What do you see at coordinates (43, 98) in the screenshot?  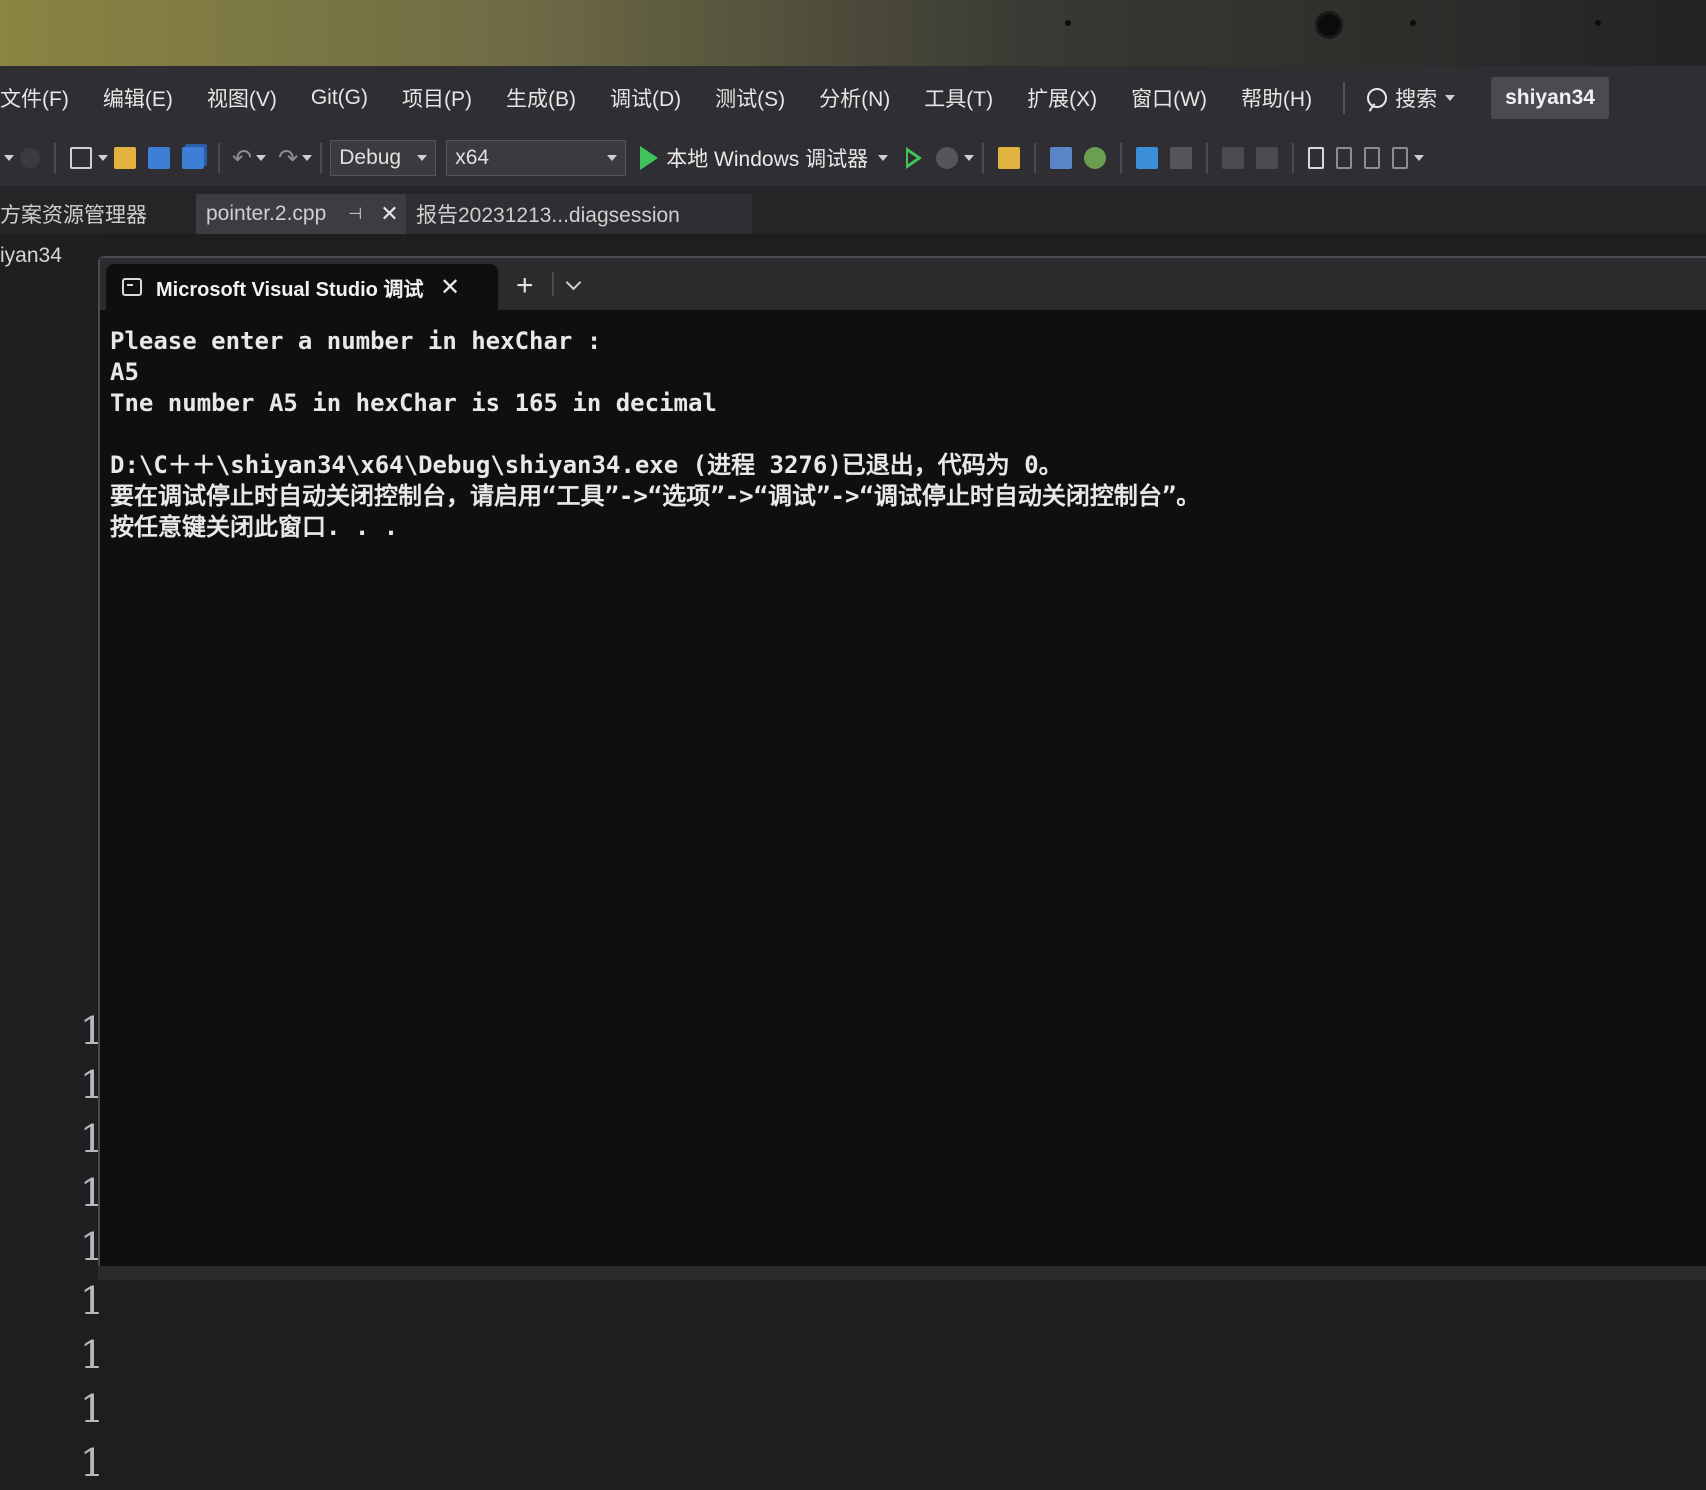 I see `menu-file: 文件(F)` at bounding box center [43, 98].